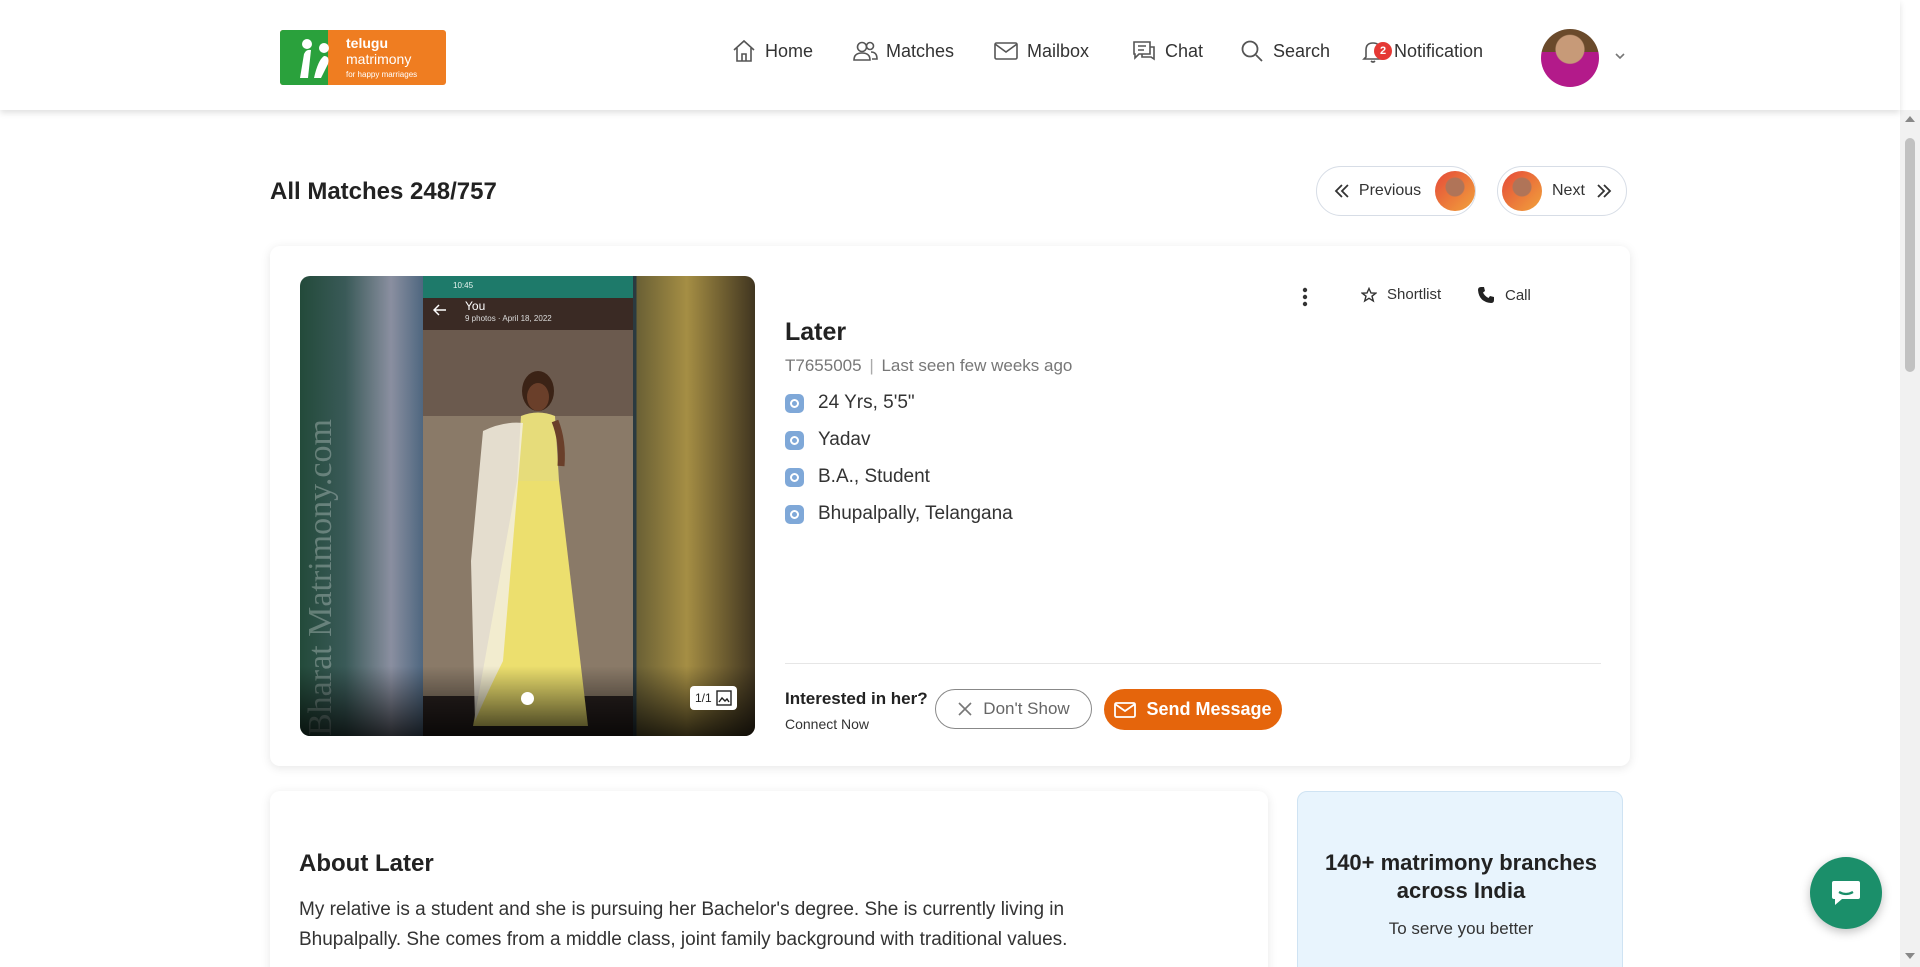 The image size is (1920, 967). I want to click on profile-meta: T7655005 | Last seen few weeks ago, so click(928, 366).